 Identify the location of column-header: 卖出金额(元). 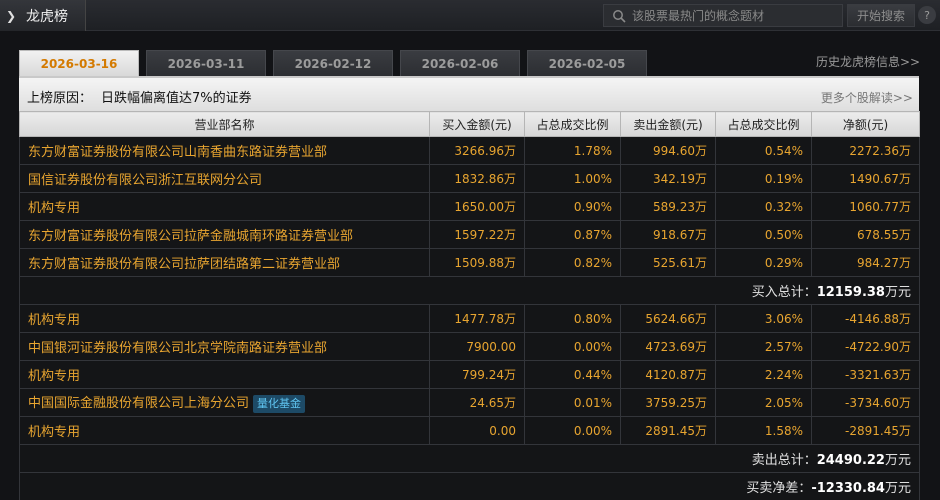
(668, 124).